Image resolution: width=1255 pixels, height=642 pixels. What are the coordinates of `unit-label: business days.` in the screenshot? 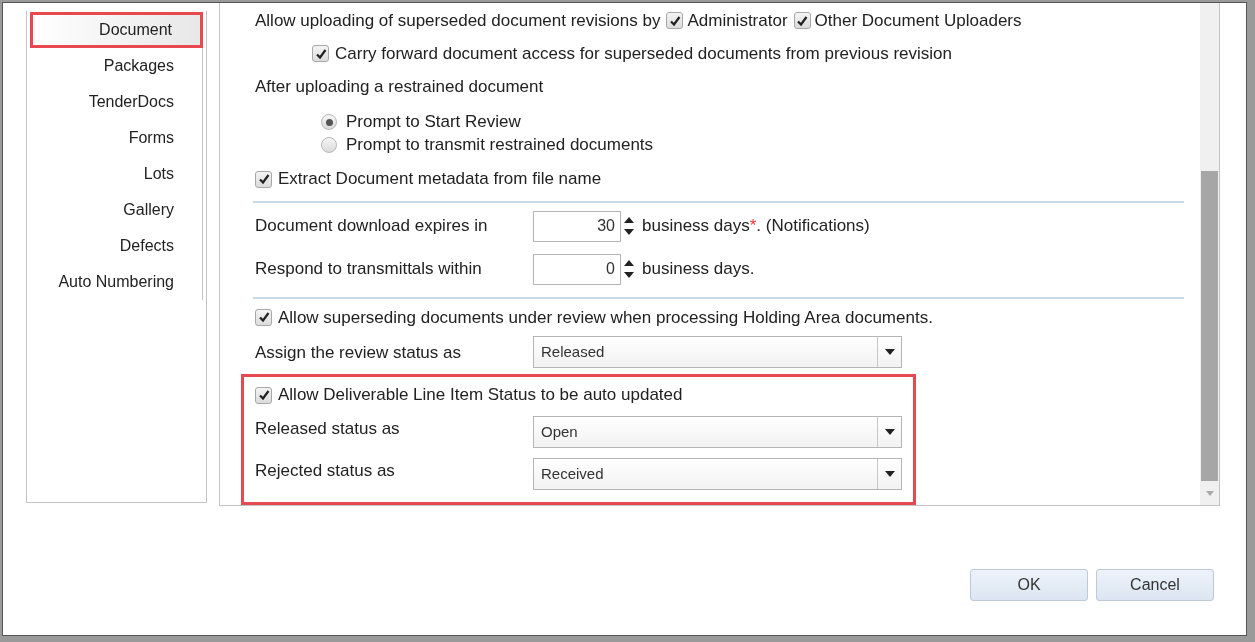 It's located at (698, 269).